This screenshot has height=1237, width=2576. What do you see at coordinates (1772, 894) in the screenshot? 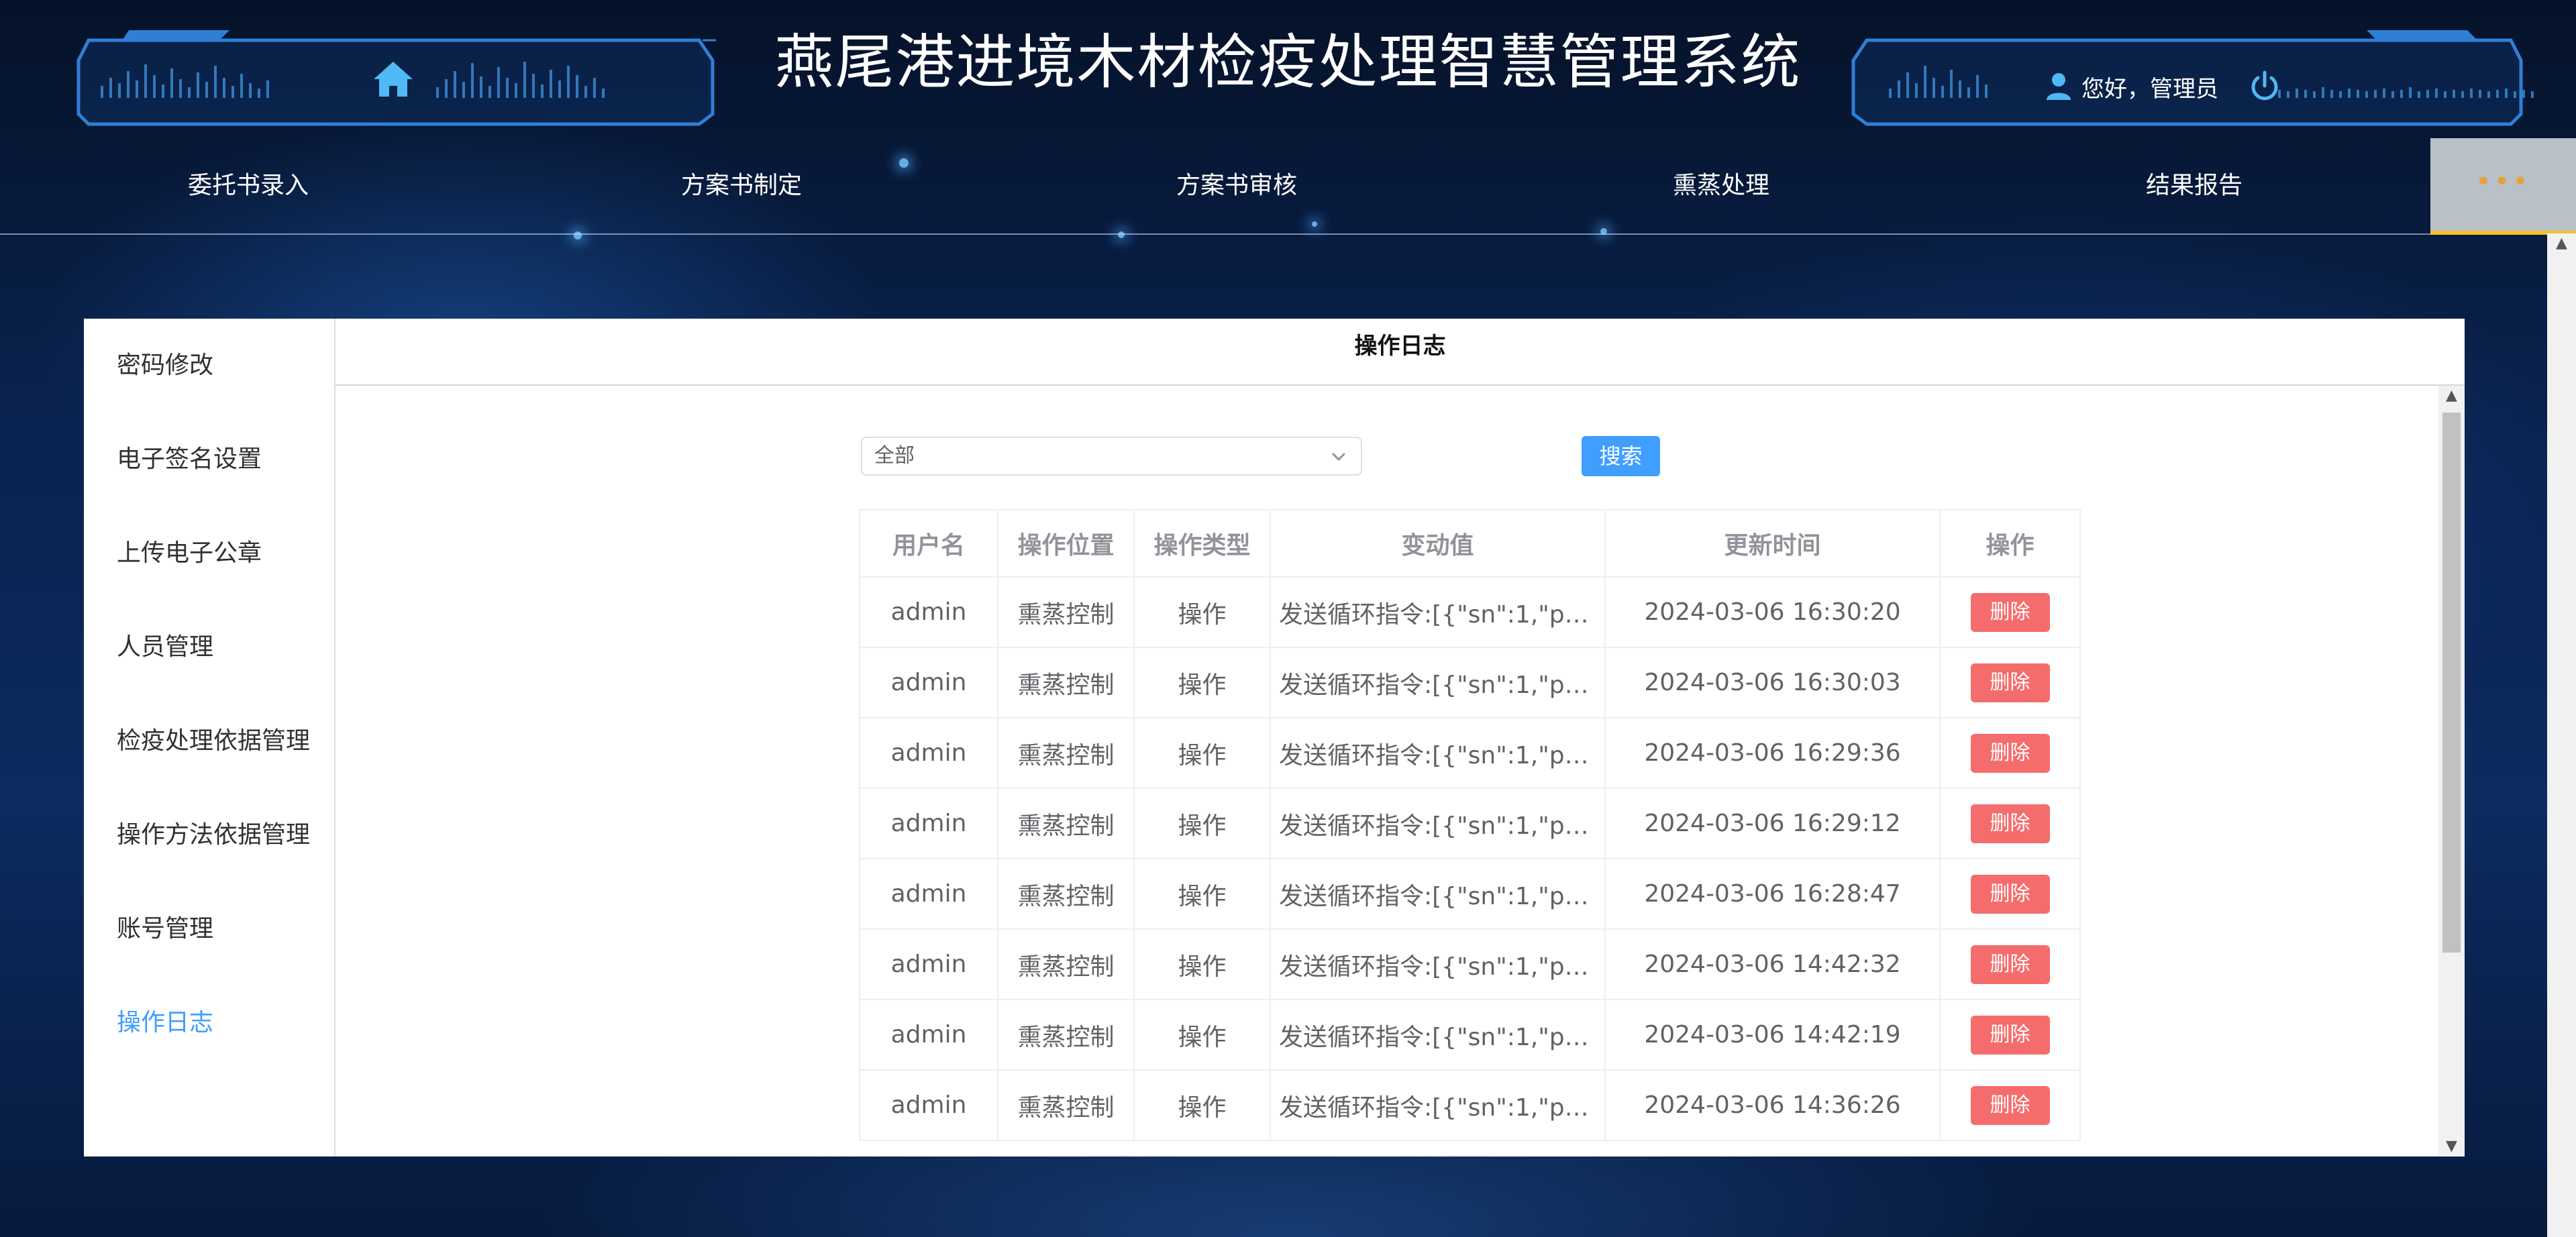
I see `cell-update-time: 2024-03-06 16:28:47` at bounding box center [1772, 894].